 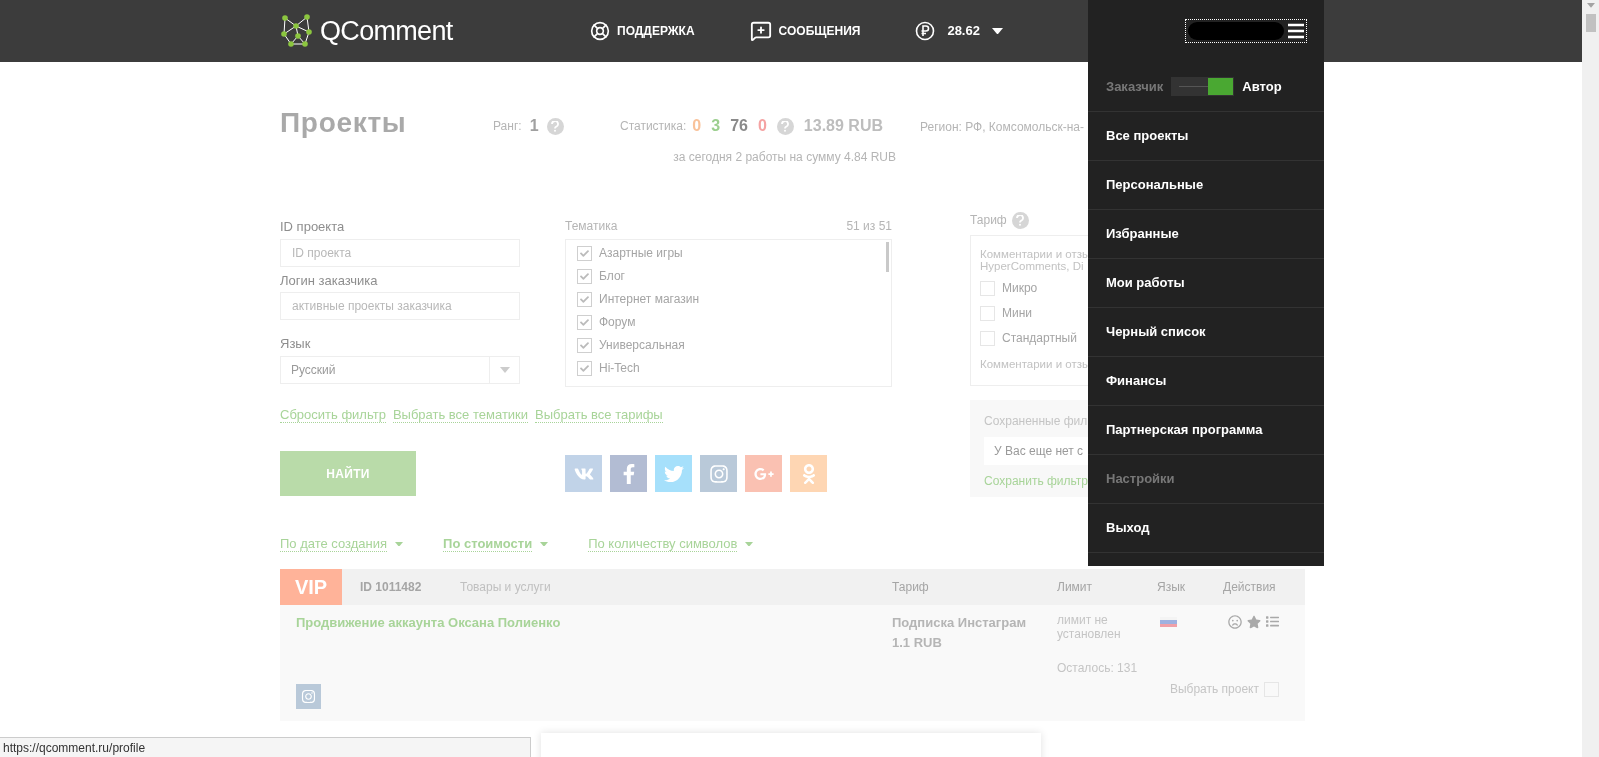 What do you see at coordinates (600, 31) in the screenshot?
I see `lifebuoy-icon` at bounding box center [600, 31].